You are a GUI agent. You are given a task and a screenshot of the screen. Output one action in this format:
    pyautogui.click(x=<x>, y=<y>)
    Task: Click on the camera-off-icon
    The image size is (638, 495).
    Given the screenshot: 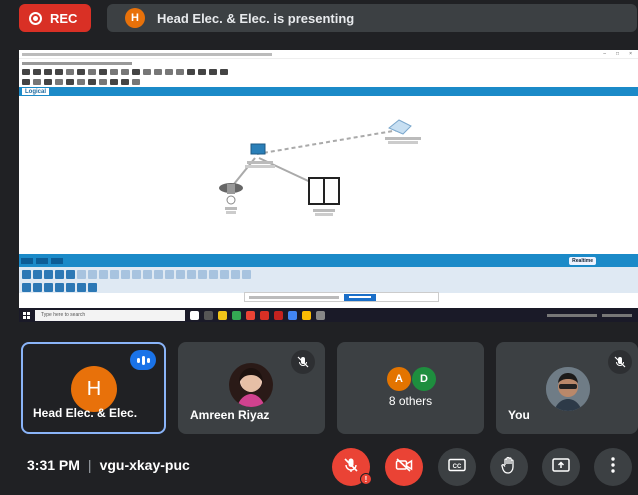 What is the action you would take?
    pyautogui.click(x=404, y=467)
    